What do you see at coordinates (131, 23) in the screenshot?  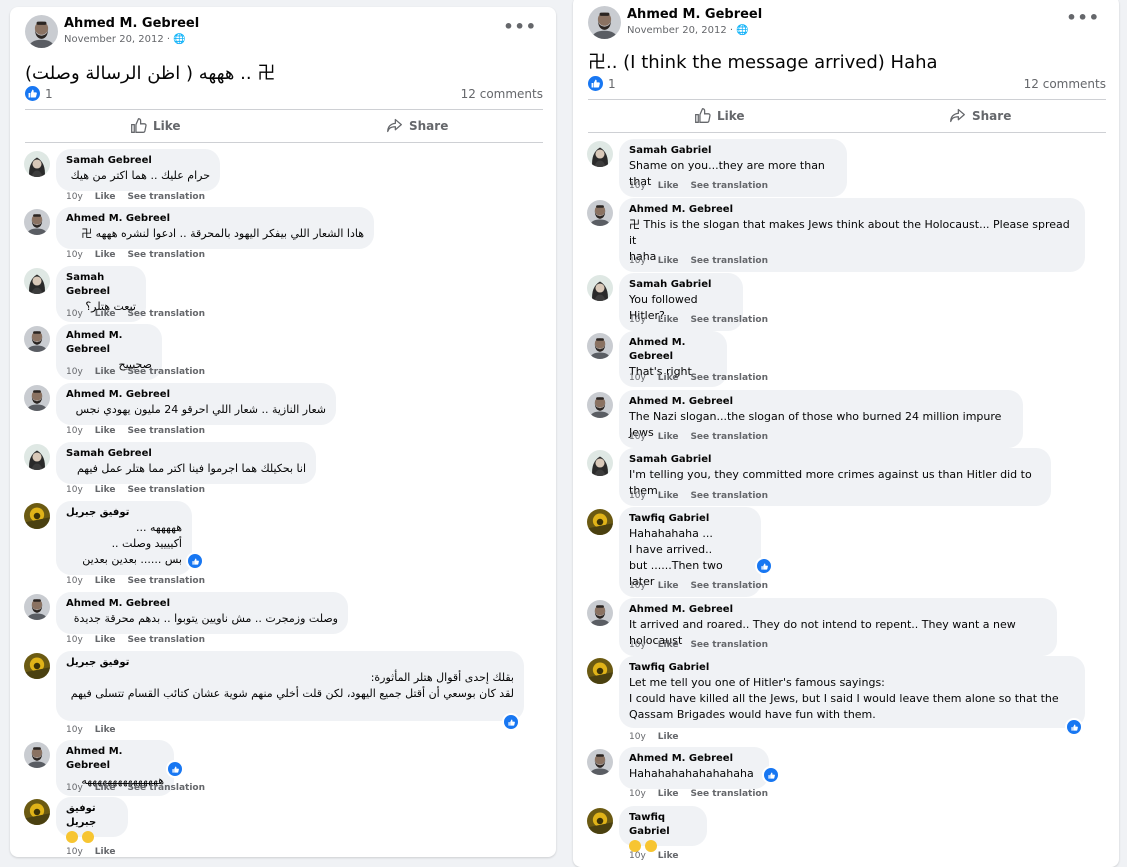 I see `author-name: Ahmed M. Gebreel` at bounding box center [131, 23].